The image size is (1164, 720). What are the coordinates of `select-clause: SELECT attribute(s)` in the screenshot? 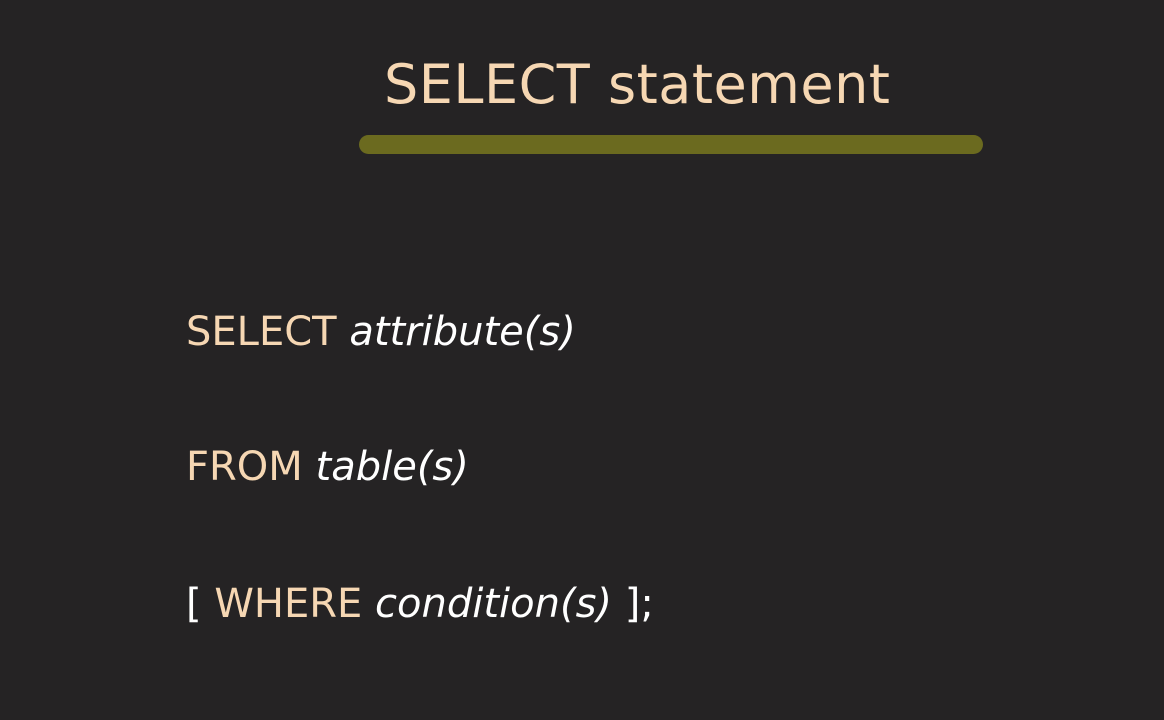 It's located at (381, 332).